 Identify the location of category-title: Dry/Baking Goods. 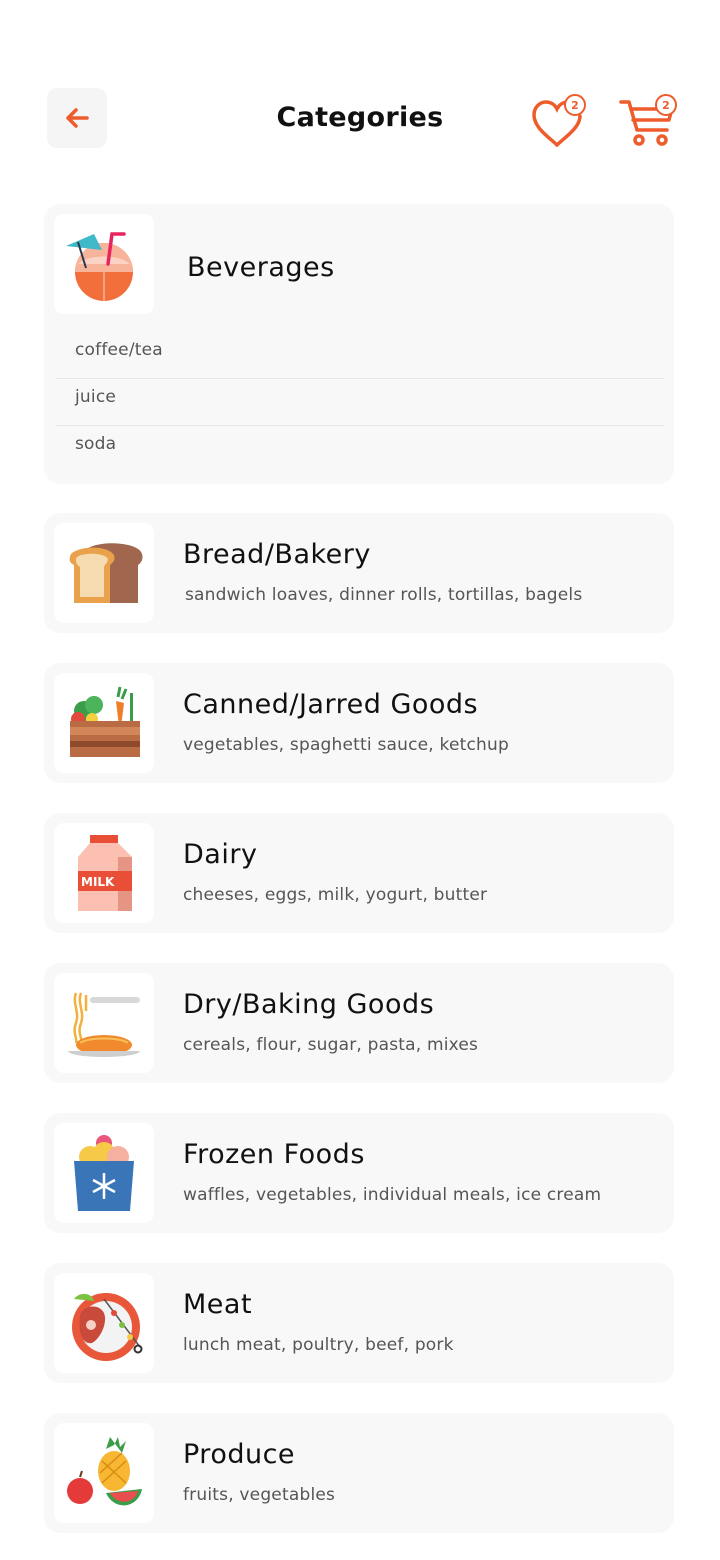
(309, 1004).